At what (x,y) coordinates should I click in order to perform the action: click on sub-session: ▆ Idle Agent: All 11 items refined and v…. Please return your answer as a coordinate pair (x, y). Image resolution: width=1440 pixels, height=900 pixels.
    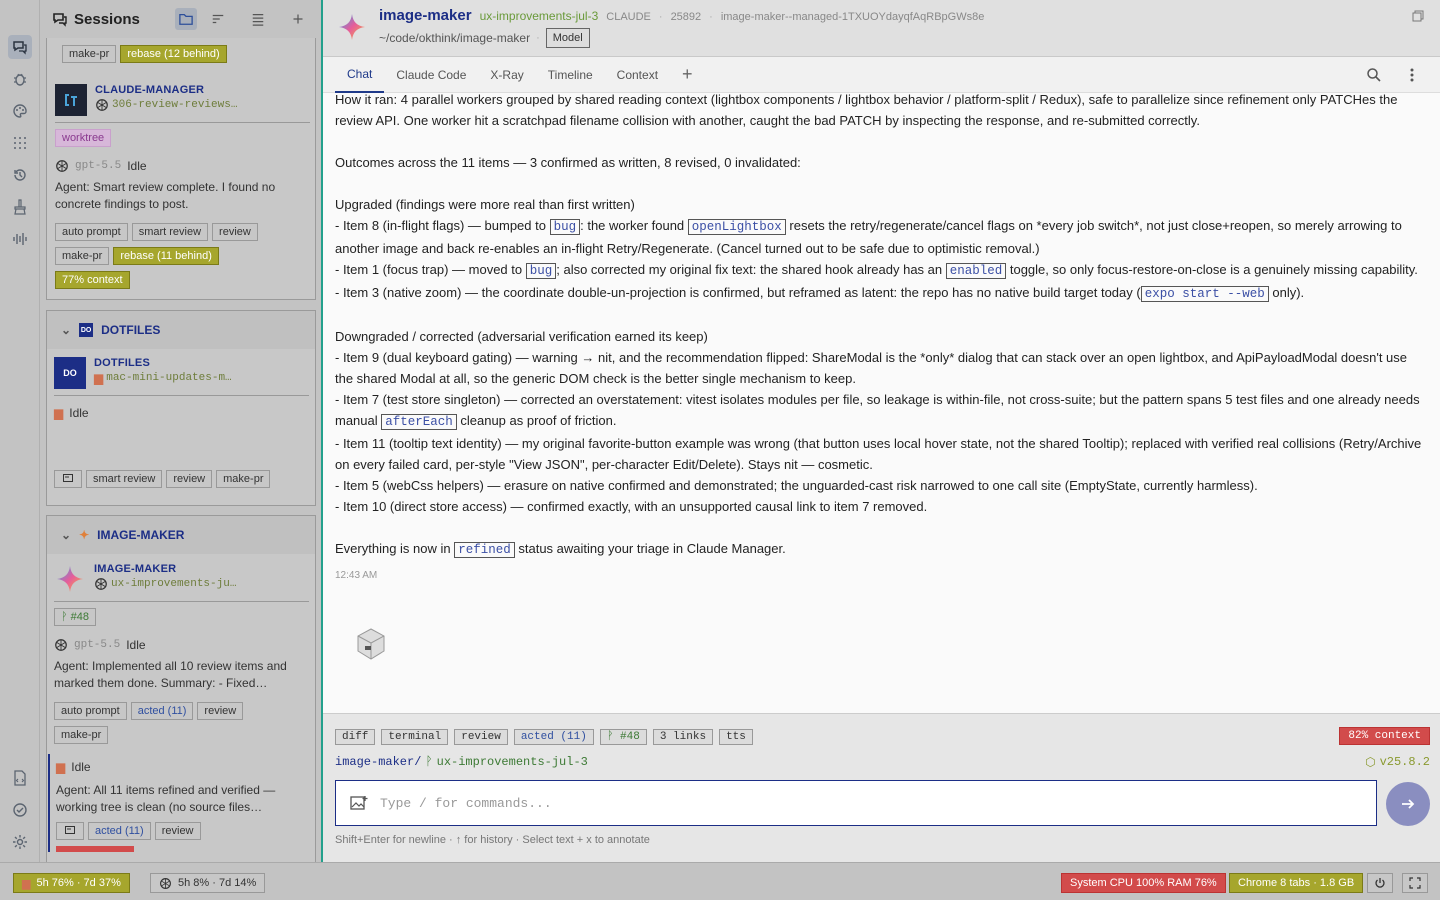
    Looking at the image, I should click on (178, 803).